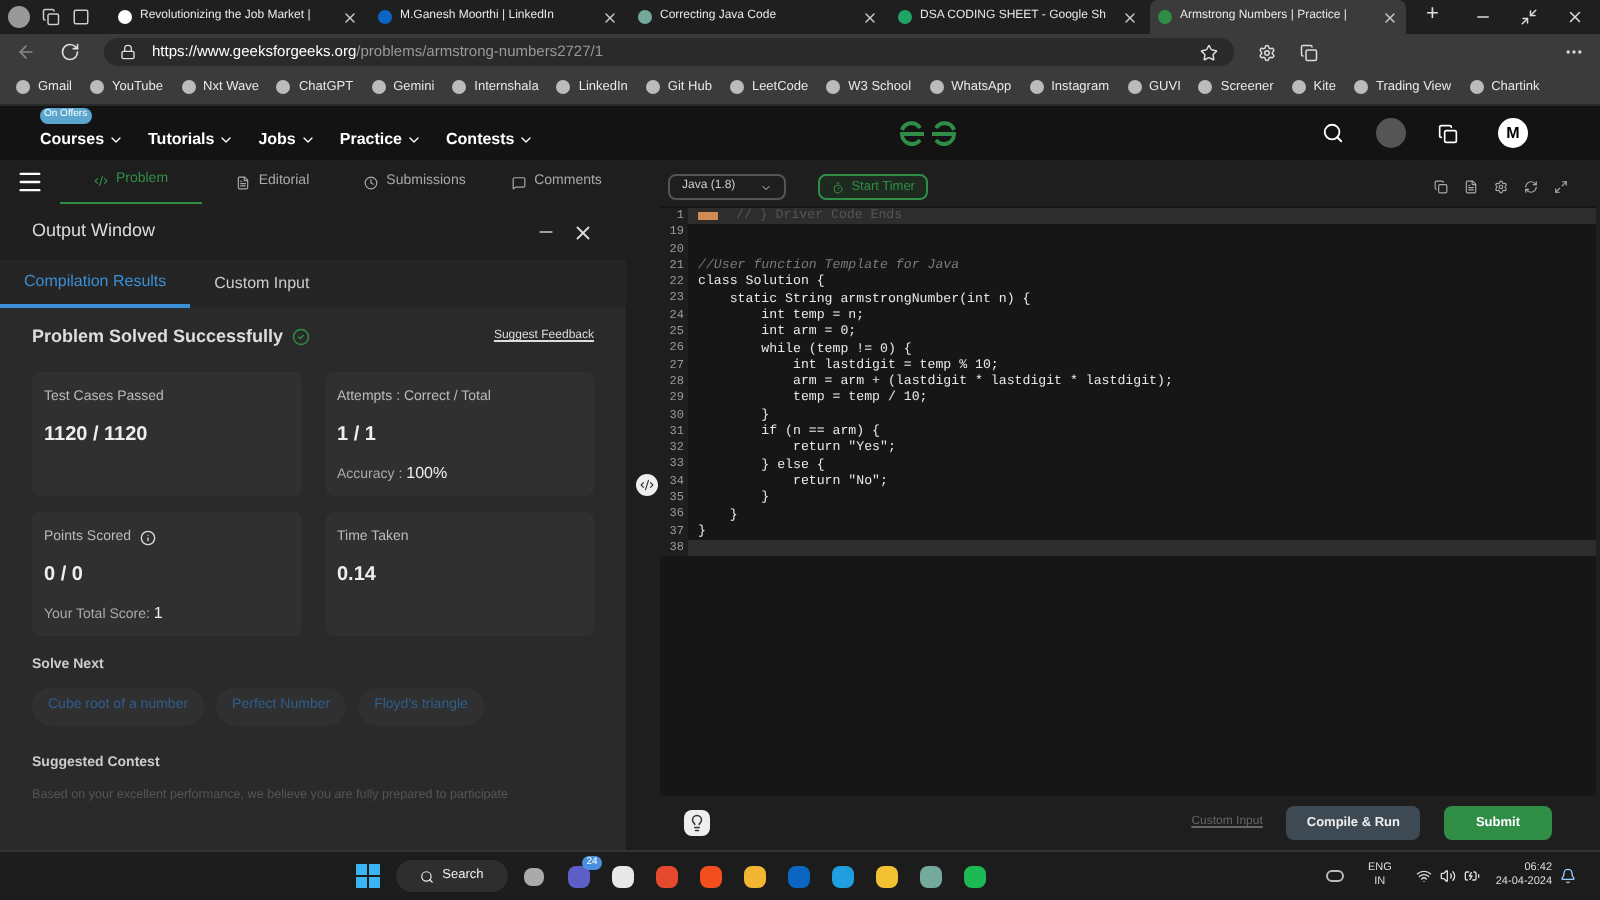 The width and height of the screenshot is (1600, 900). I want to click on reset-icon, so click(1531, 187).